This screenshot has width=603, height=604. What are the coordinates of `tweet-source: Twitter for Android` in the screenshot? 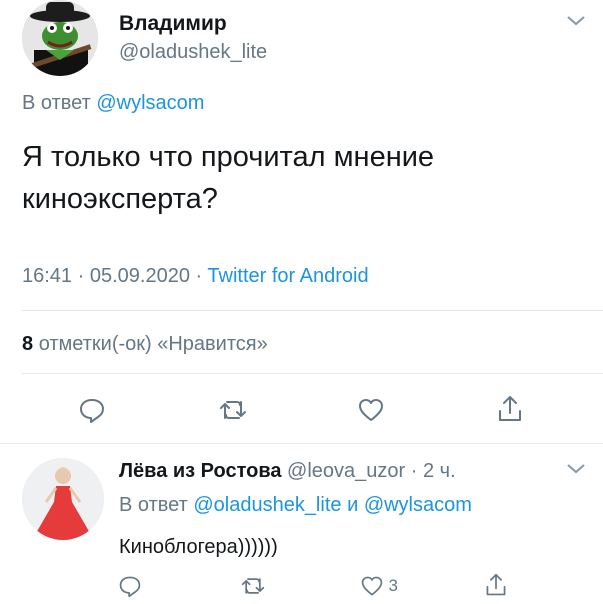 It's located at (287, 276).